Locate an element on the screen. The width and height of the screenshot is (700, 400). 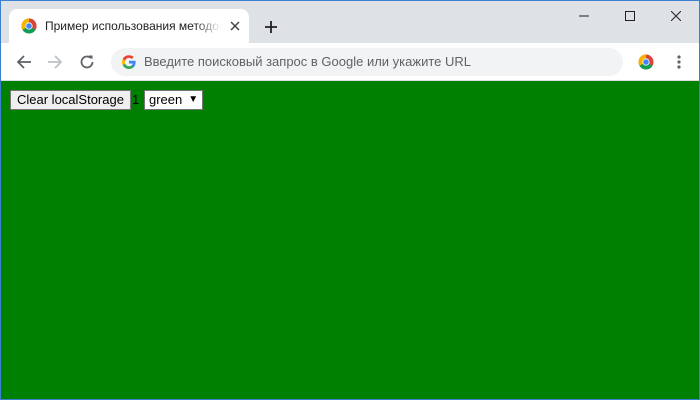
window-close-button is located at coordinates (676, 16).